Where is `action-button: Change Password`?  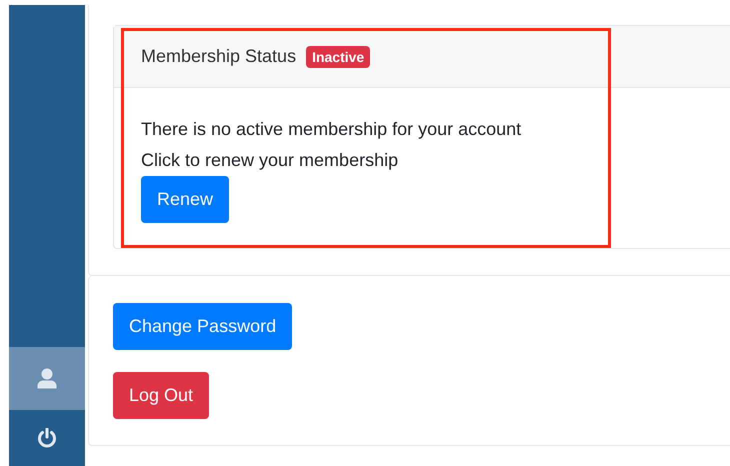
action-button: Change Password is located at coordinates (202, 326).